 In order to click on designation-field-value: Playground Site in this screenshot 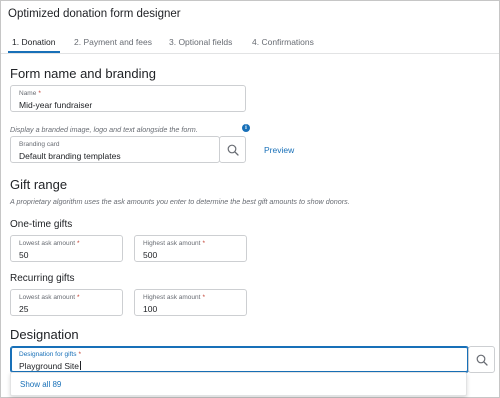, I will do `click(50, 366)`.